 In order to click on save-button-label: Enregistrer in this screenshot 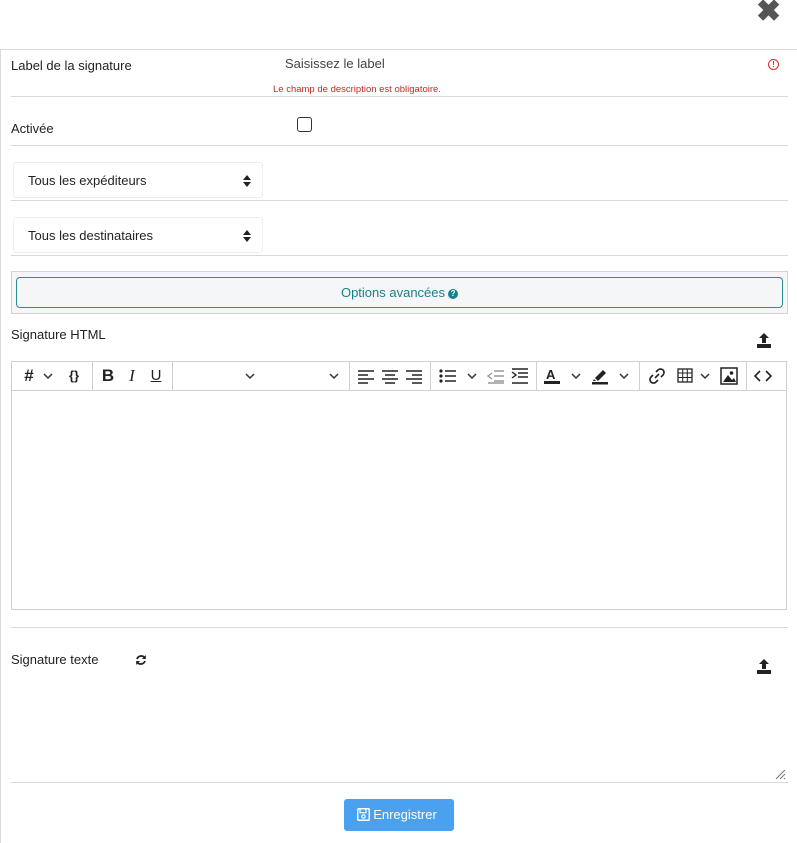, I will do `click(405, 814)`.